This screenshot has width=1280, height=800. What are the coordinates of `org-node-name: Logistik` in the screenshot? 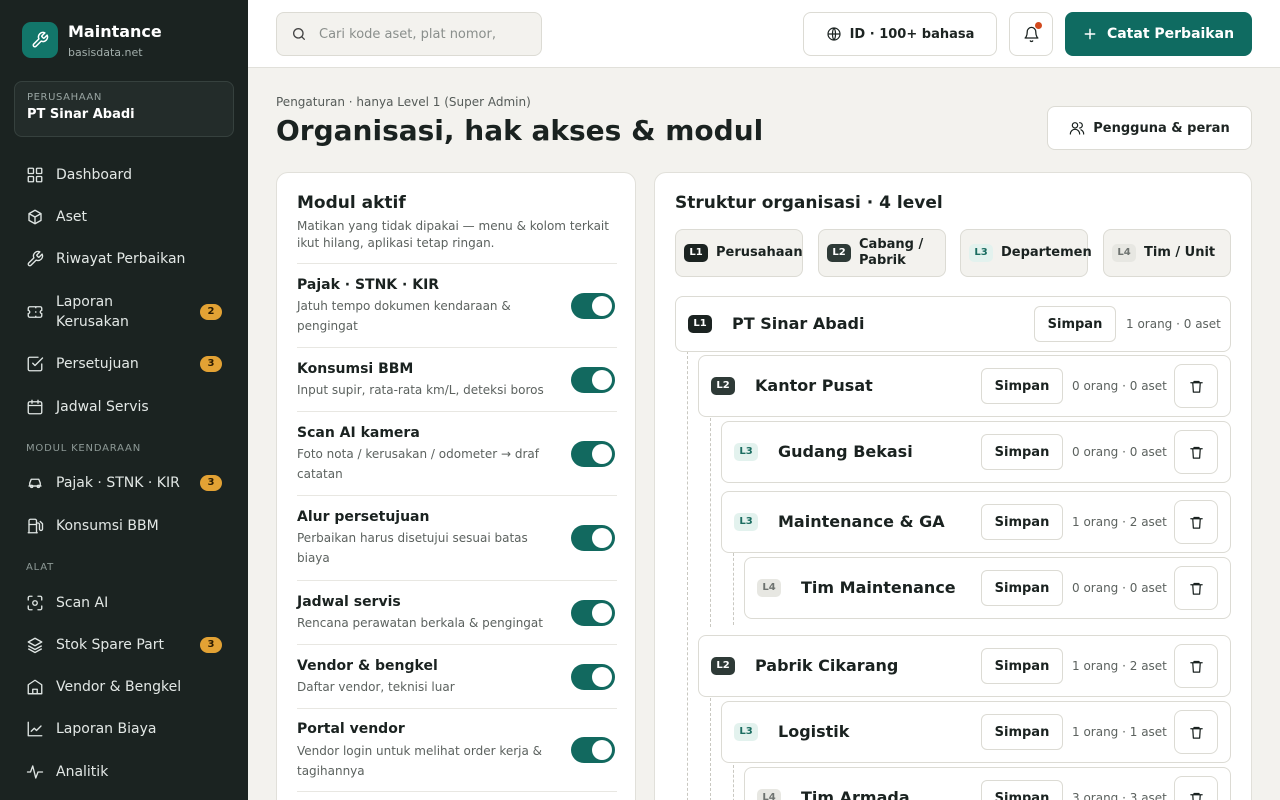 It's located at (814, 731).